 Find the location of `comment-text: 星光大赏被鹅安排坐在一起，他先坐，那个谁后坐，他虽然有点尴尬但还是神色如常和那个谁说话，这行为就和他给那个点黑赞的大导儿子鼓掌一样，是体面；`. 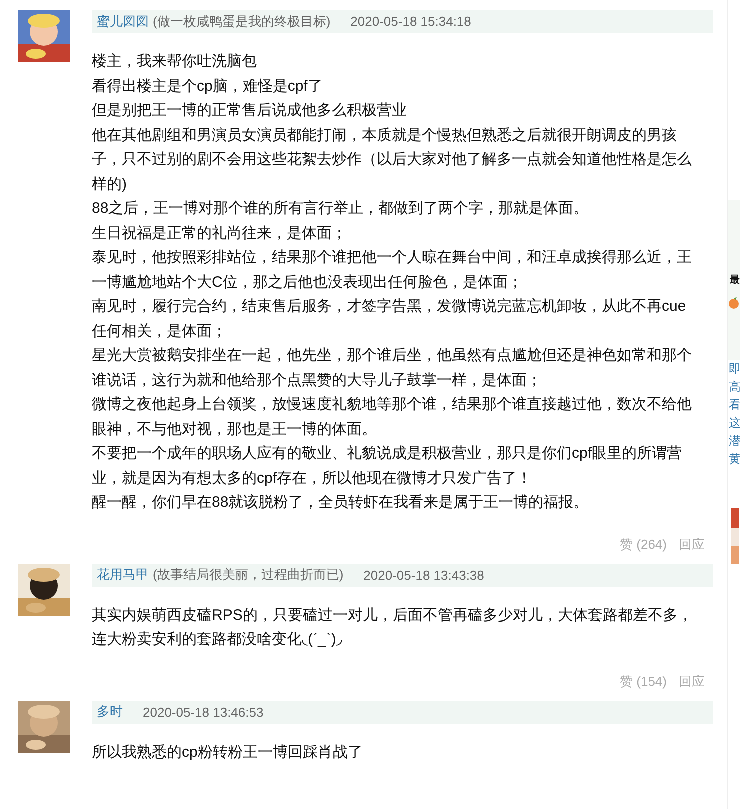

comment-text: 星光大赏被鹅安排坐在一起，他先坐，那个谁后坐，他虽然有点尴尬但还是神色如常和那个谁说话，这行为就和他给那个点黑赞的大导儿子鼓掌一样，是体面； is located at coordinates (392, 368).